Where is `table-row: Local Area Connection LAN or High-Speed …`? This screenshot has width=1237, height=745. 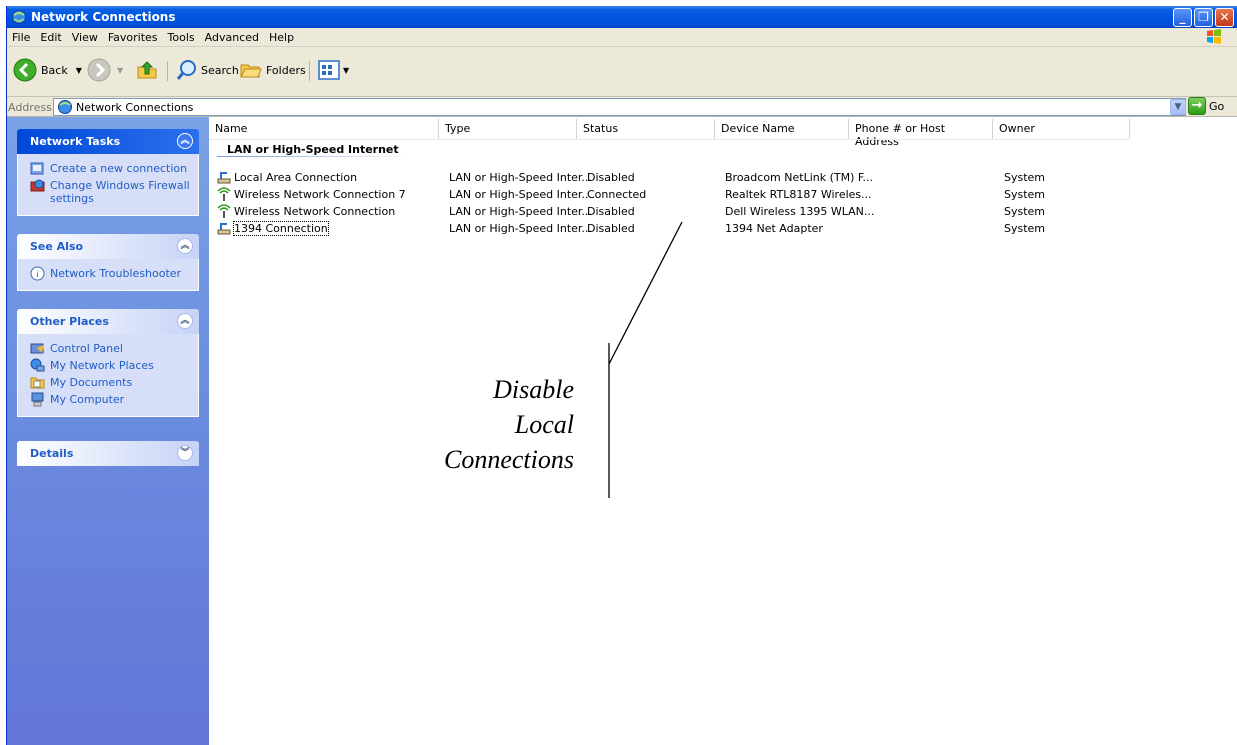
table-row: Local Area Connection LAN or High-Speed … is located at coordinates (659, 177).